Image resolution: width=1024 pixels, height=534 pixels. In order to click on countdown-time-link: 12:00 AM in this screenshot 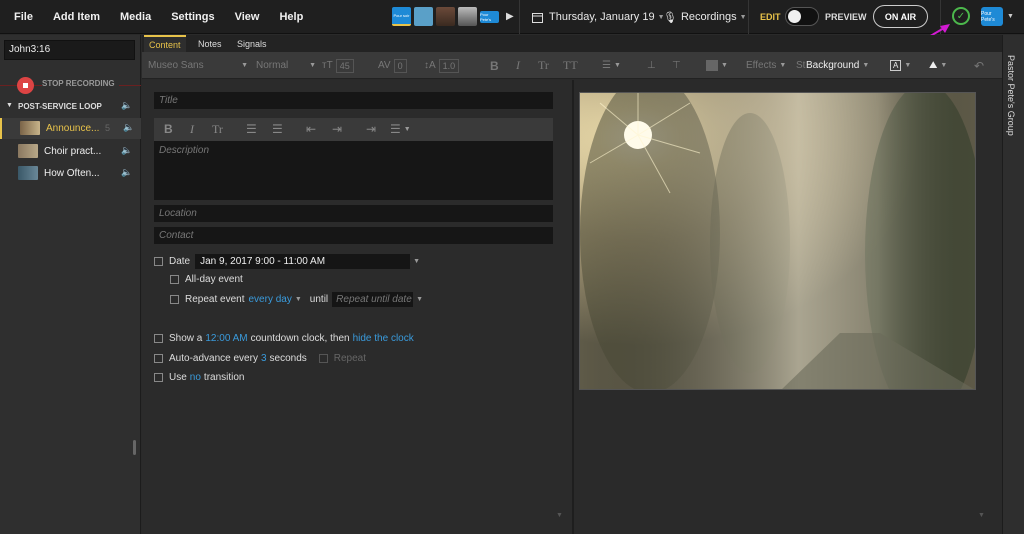, I will do `click(226, 338)`.